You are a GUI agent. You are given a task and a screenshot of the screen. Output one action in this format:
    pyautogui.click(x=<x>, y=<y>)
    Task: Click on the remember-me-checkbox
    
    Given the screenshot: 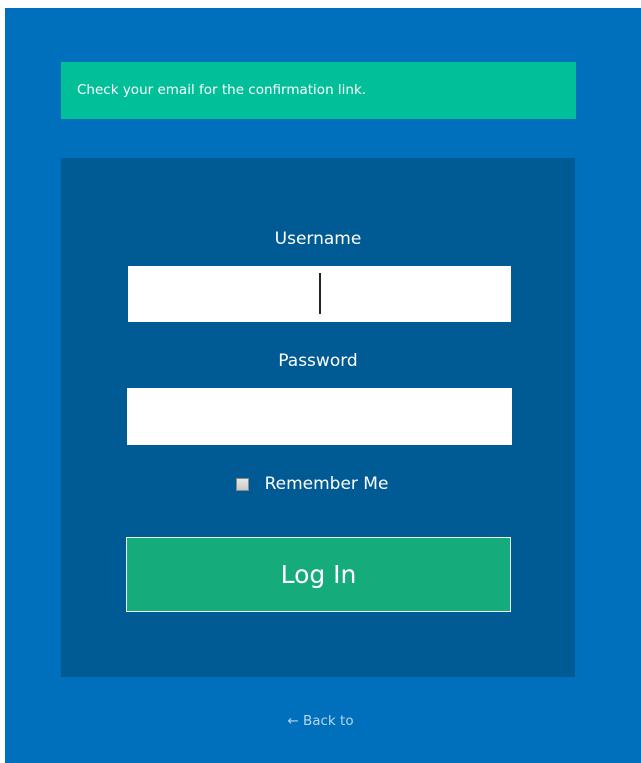 What is the action you would take?
    pyautogui.click(x=242, y=484)
    